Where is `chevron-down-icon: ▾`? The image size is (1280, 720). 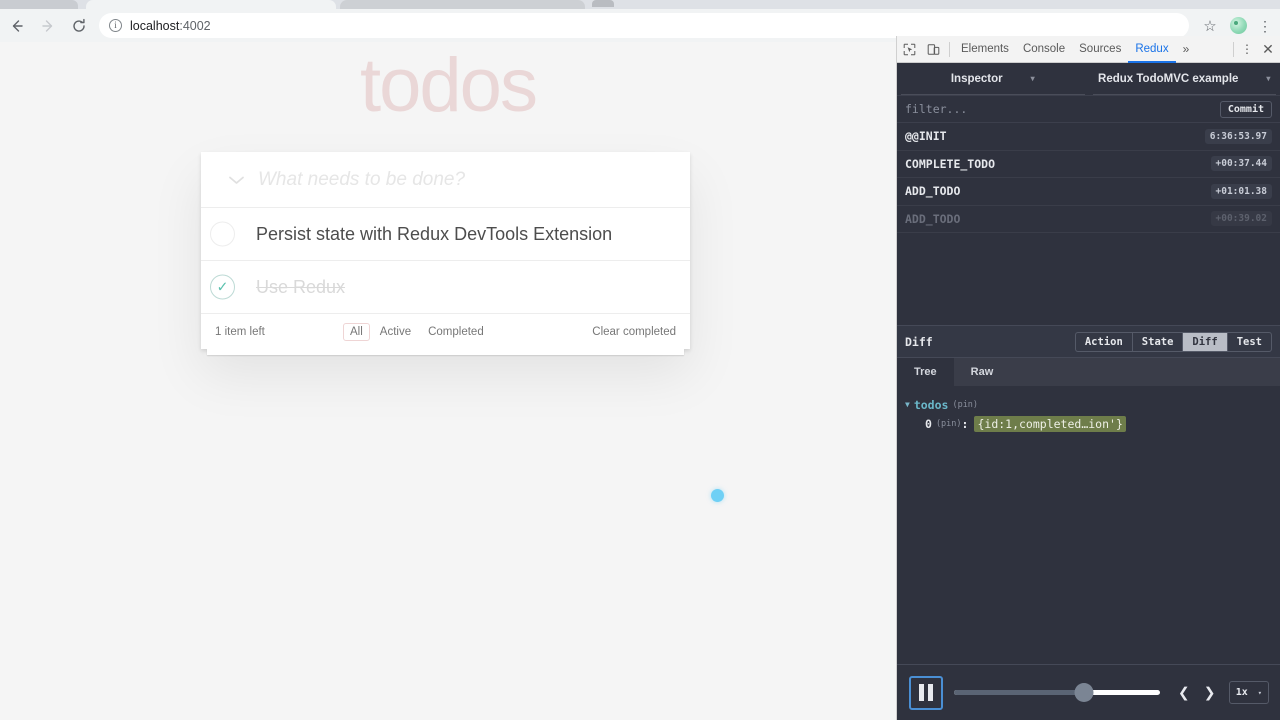 chevron-down-icon: ▾ is located at coordinates (1259, 692).